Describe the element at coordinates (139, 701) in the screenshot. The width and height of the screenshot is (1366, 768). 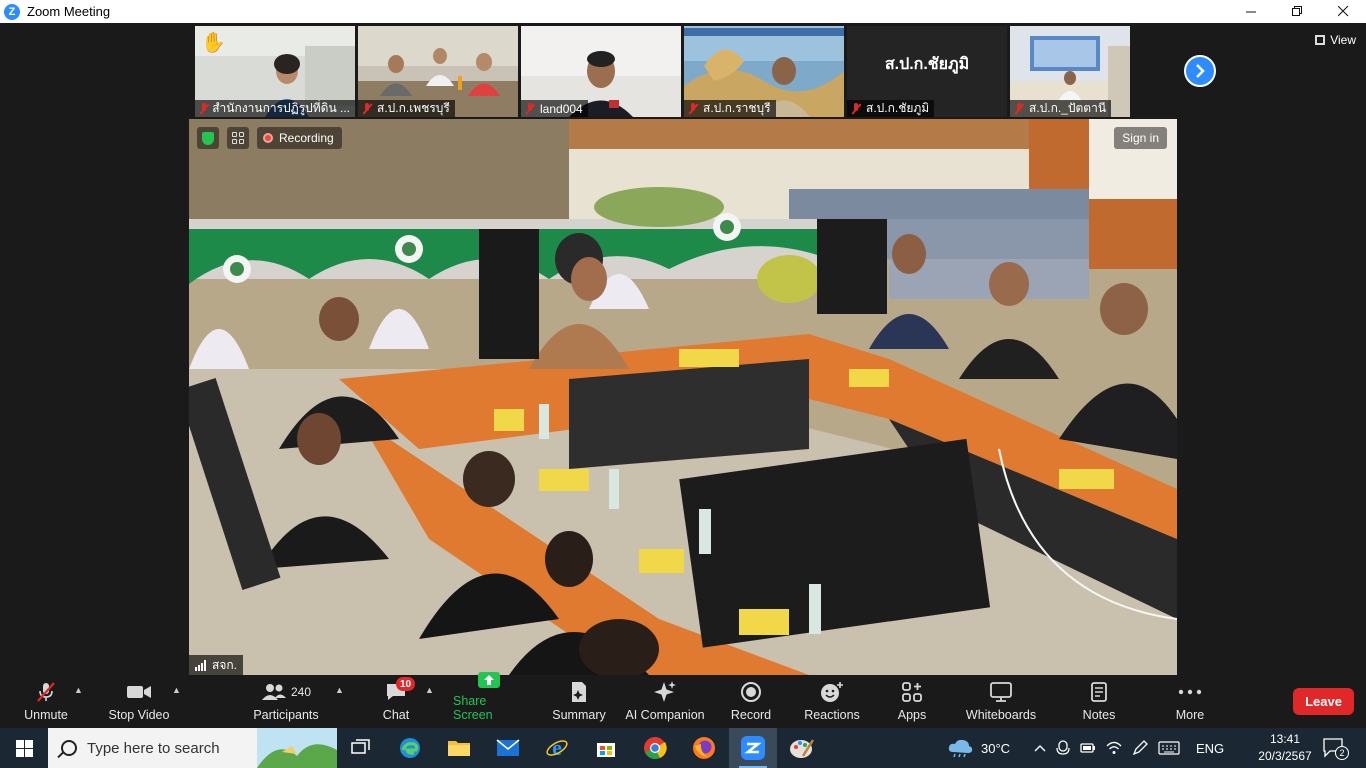
I see `stop-video-button: Stop Video` at that location.